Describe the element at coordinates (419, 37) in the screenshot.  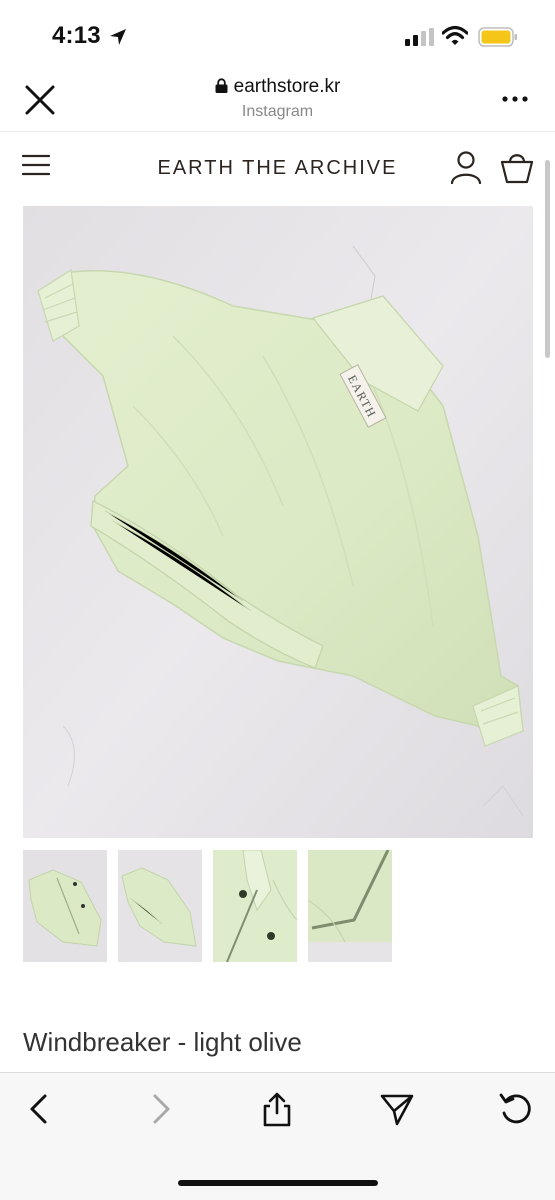
I see `cellular-signal-icon` at that location.